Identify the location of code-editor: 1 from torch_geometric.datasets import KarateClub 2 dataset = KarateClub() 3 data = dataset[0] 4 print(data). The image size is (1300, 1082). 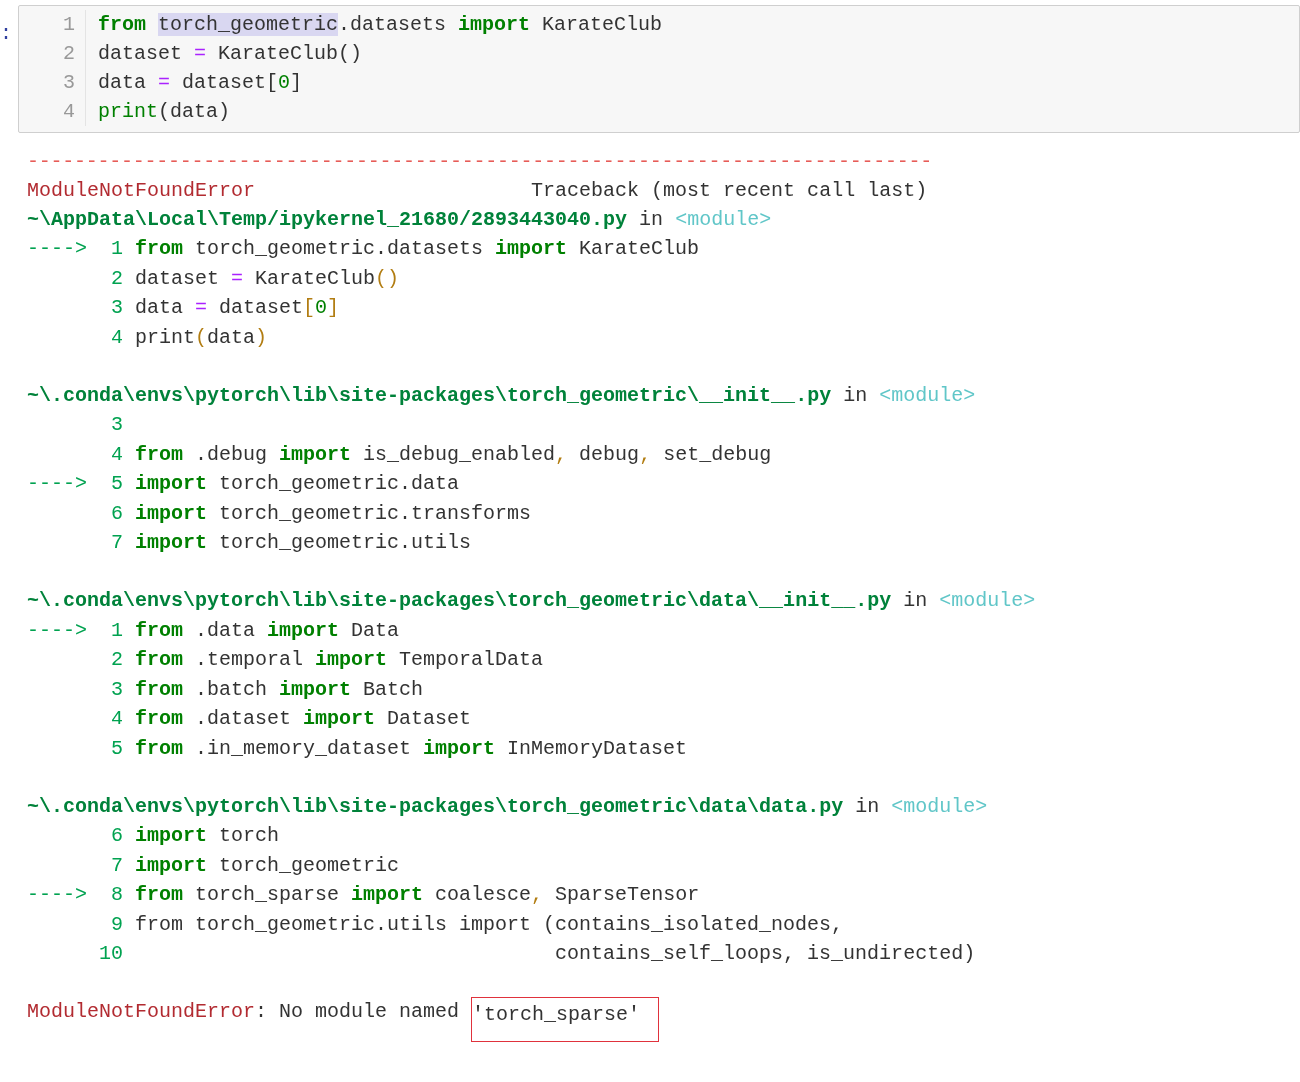
(659, 69).